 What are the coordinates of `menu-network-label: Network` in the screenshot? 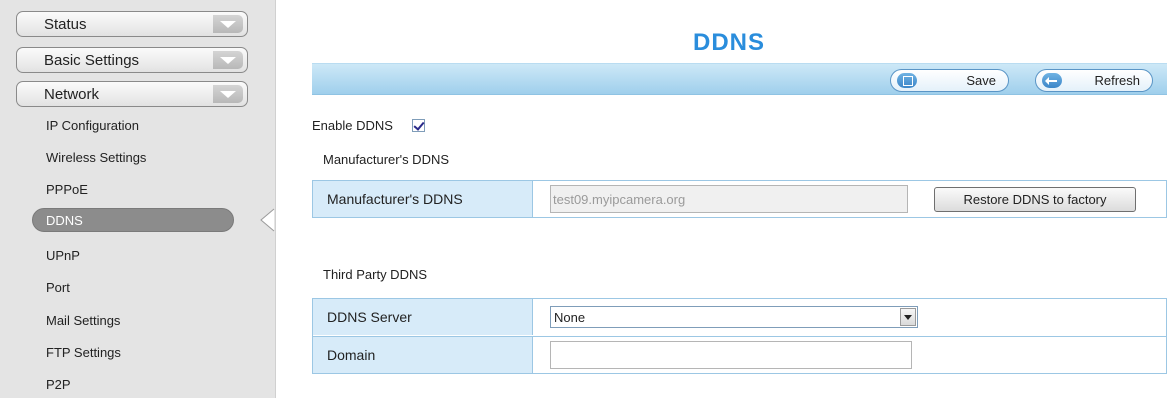 It's located at (72, 94).